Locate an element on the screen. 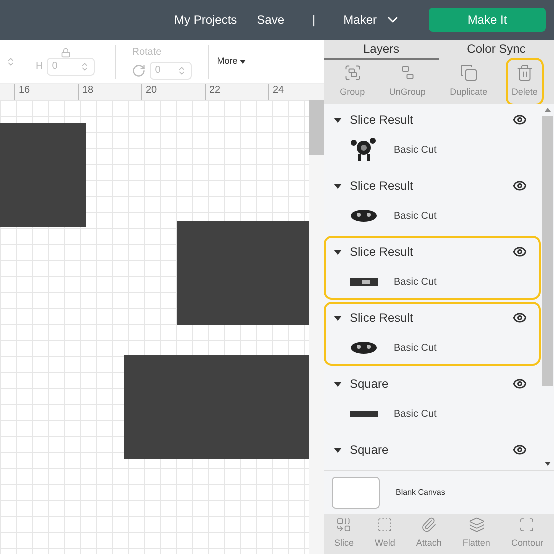  canvas-swatch is located at coordinates (356, 492).